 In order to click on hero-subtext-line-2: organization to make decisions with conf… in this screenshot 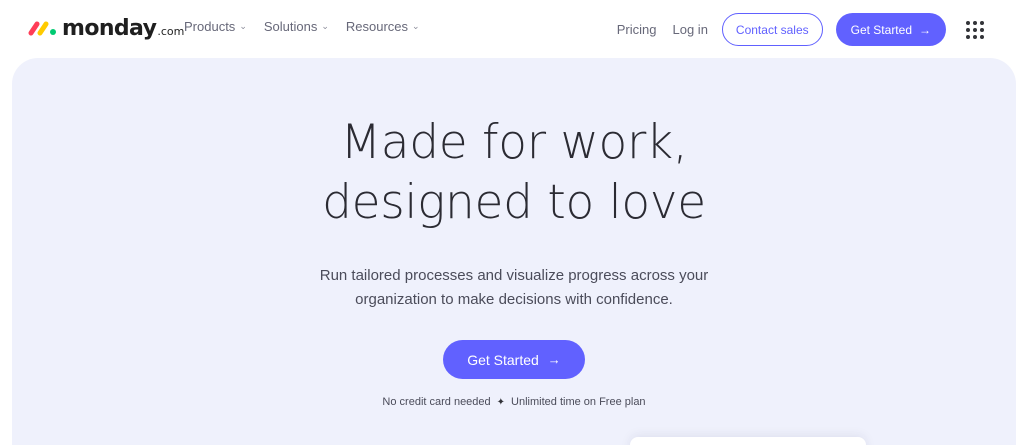, I will do `click(514, 299)`.